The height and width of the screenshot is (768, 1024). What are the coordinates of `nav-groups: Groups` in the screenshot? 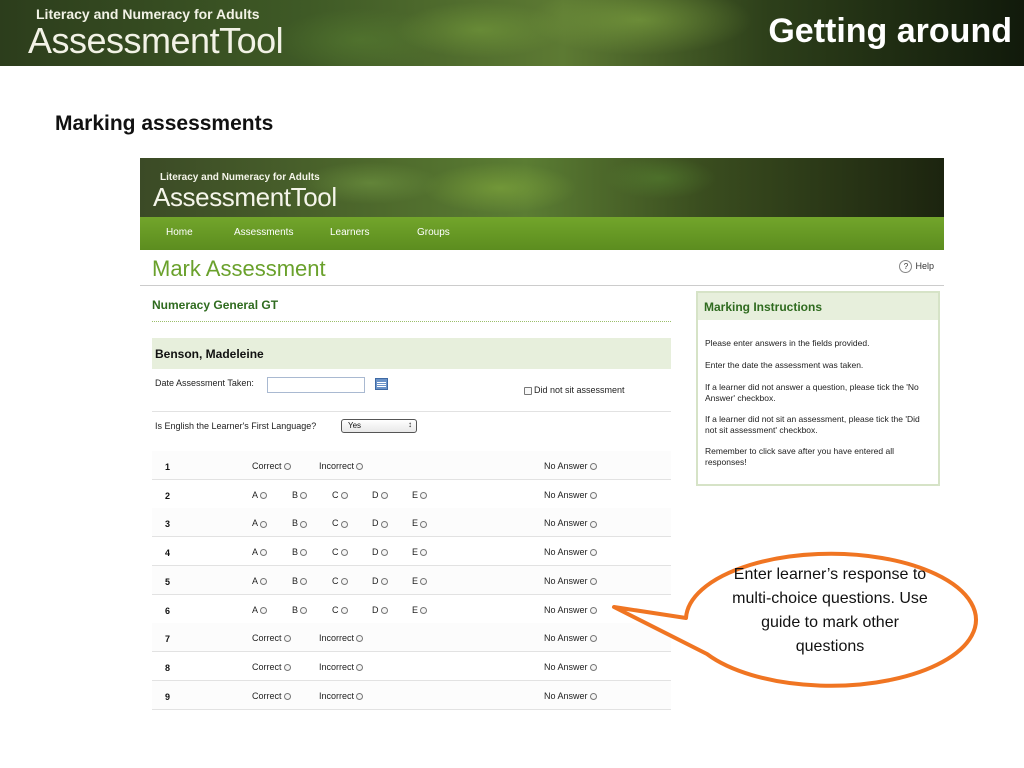 It's located at (433, 232).